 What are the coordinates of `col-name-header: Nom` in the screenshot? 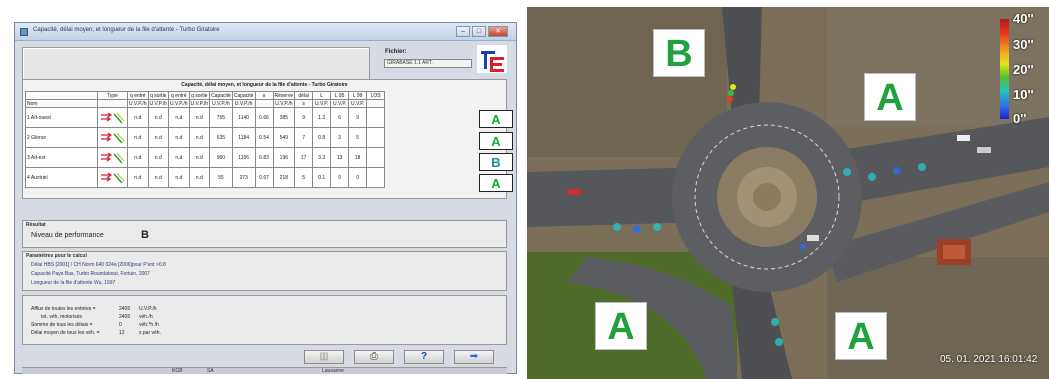 It's located at (61, 103).